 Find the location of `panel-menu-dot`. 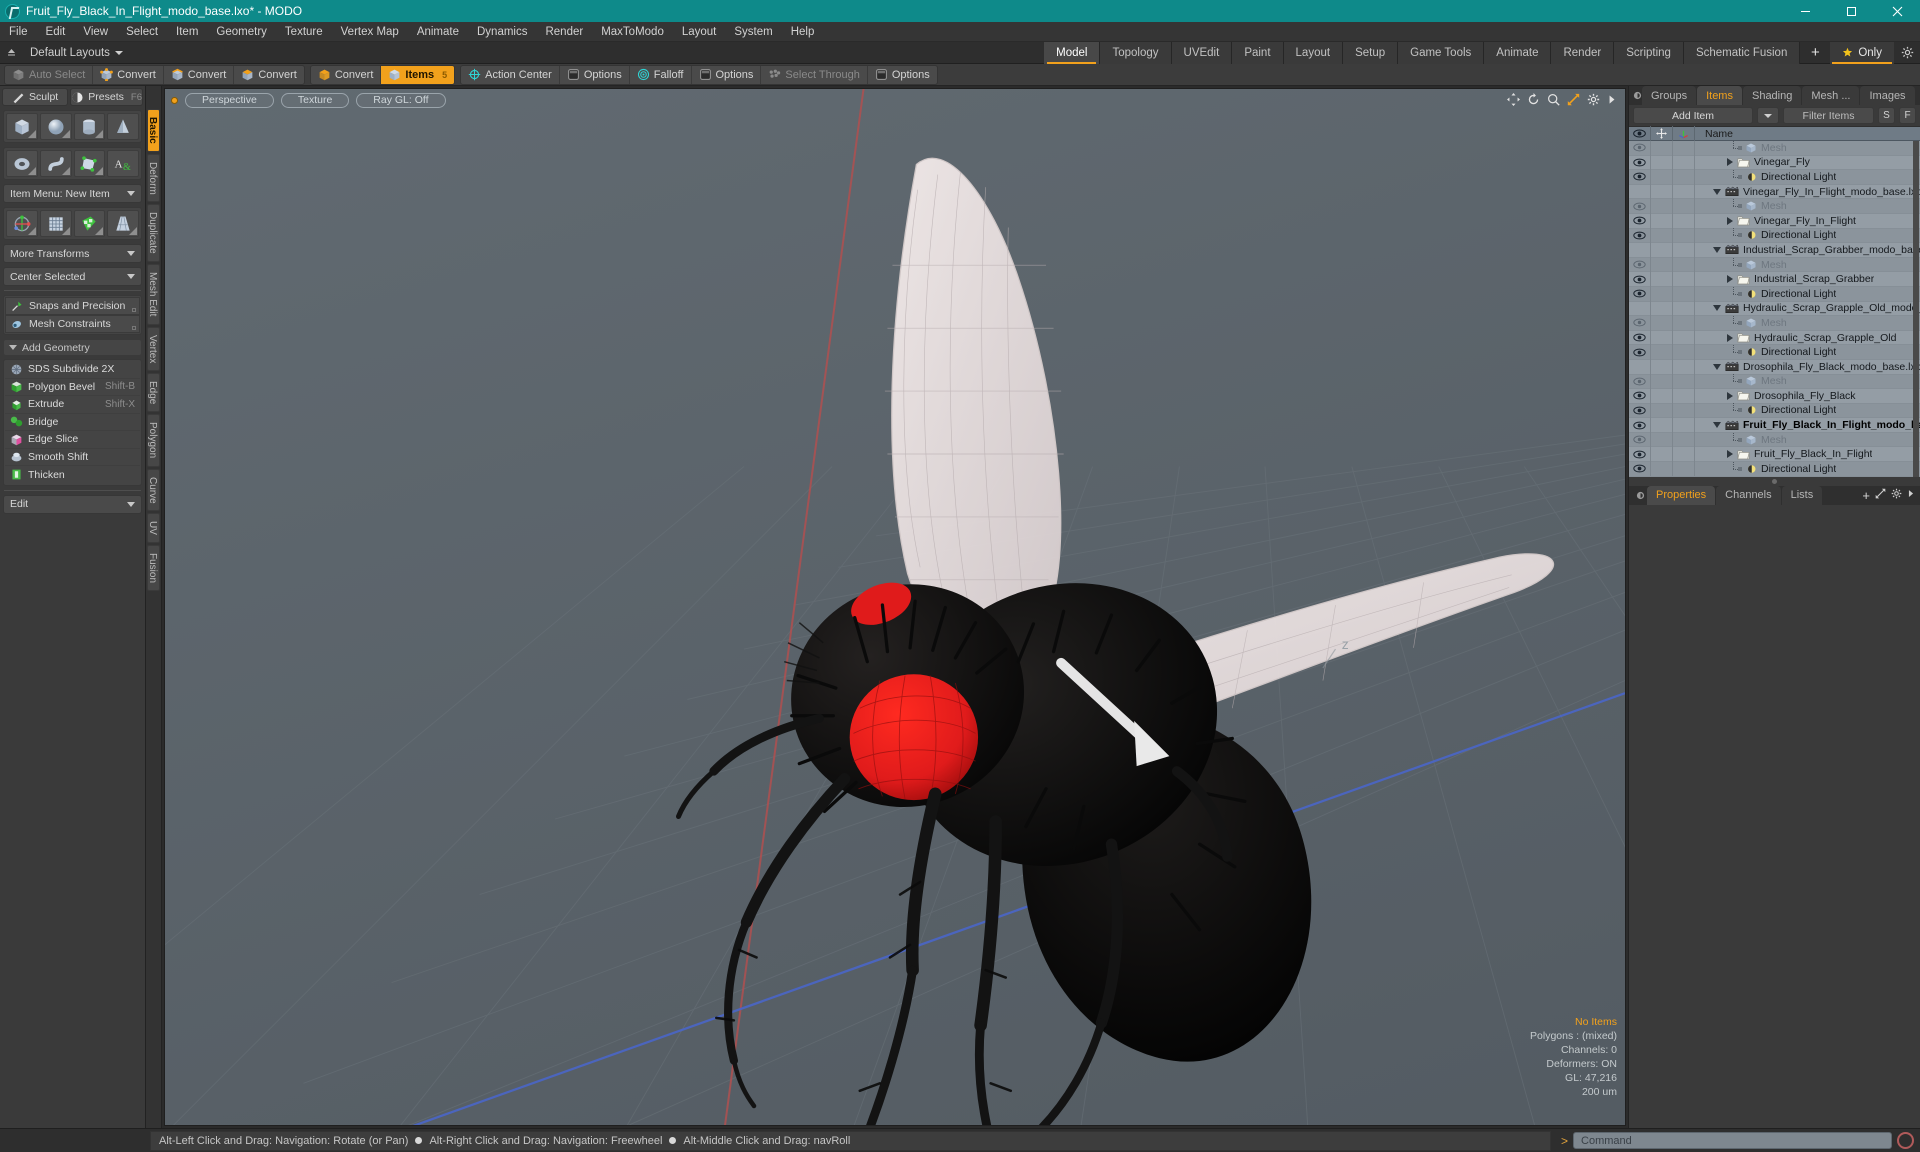

panel-menu-dot is located at coordinates (1637, 95).